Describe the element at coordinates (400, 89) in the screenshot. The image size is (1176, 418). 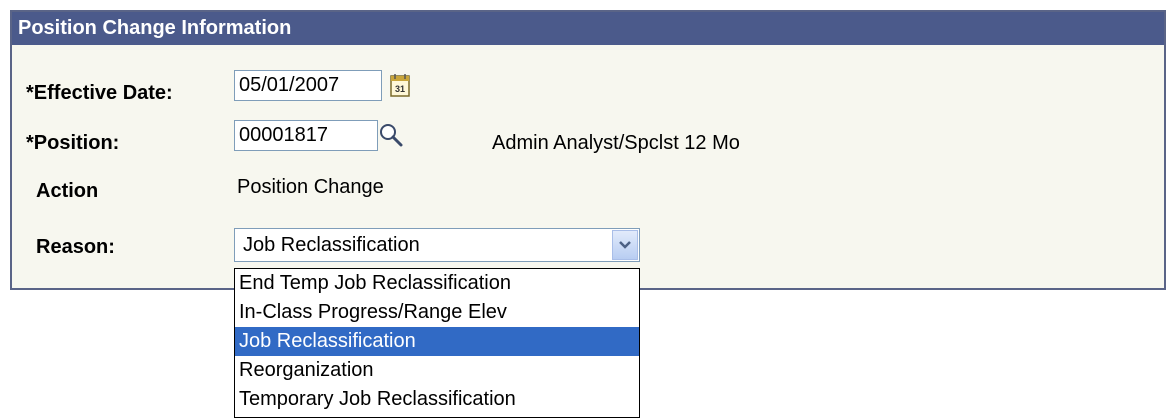
I see `svg-text: 31` at that location.